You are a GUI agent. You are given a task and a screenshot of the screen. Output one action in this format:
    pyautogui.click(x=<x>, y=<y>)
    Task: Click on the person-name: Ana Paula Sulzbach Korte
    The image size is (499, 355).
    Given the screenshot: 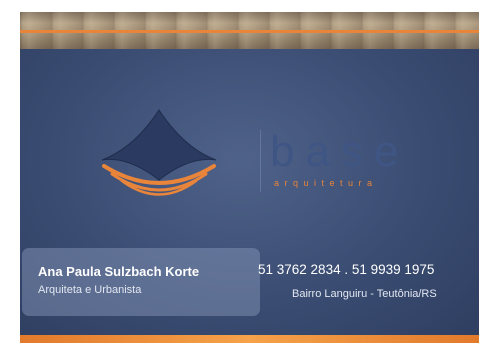 What is the action you would take?
    pyautogui.click(x=119, y=271)
    